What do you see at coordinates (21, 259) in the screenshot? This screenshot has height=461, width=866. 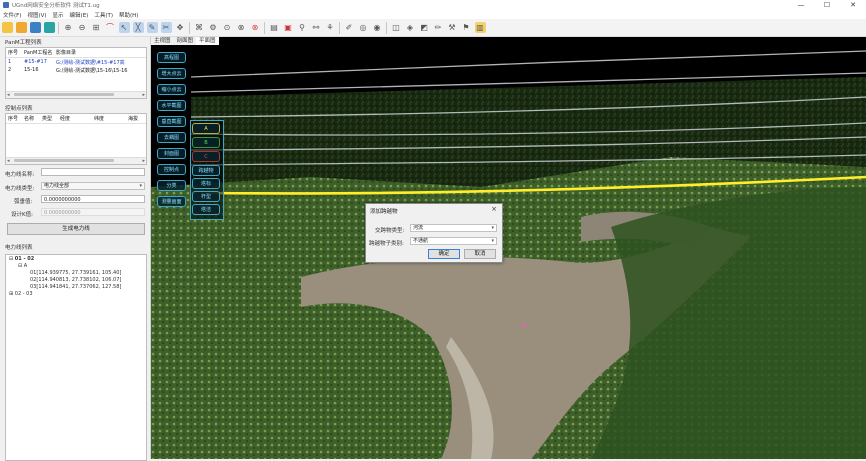 I see `tree-node-01-02: ⊟ 01 - 02` at bounding box center [21, 259].